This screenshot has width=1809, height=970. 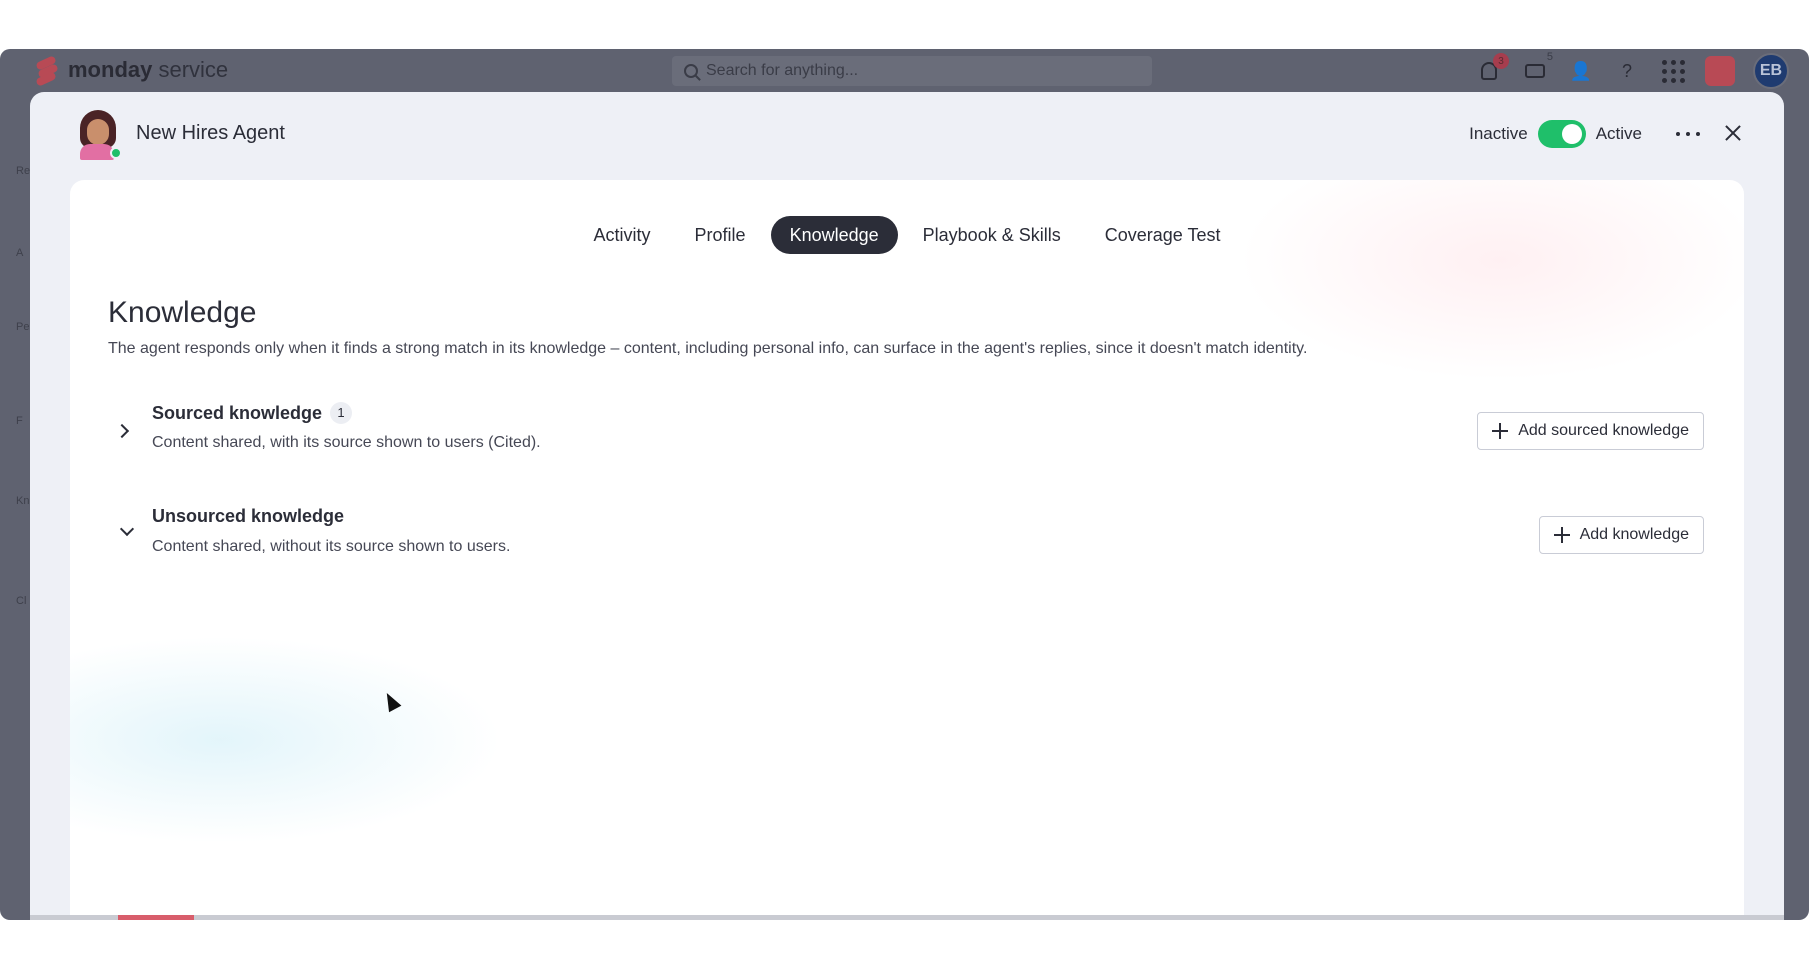 I want to click on add-knowledge-button: Add knowledge, so click(x=1621, y=535).